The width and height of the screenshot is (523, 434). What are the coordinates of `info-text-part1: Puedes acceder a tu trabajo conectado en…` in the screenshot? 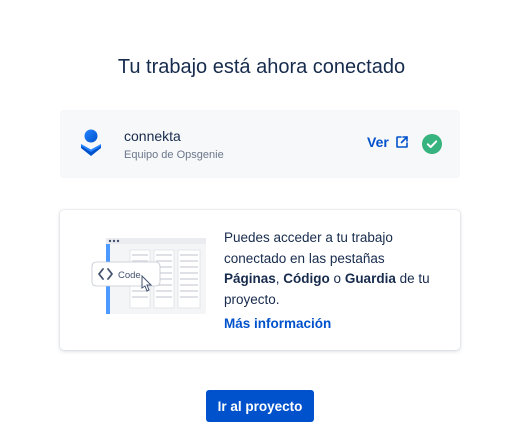 It's located at (308, 248).